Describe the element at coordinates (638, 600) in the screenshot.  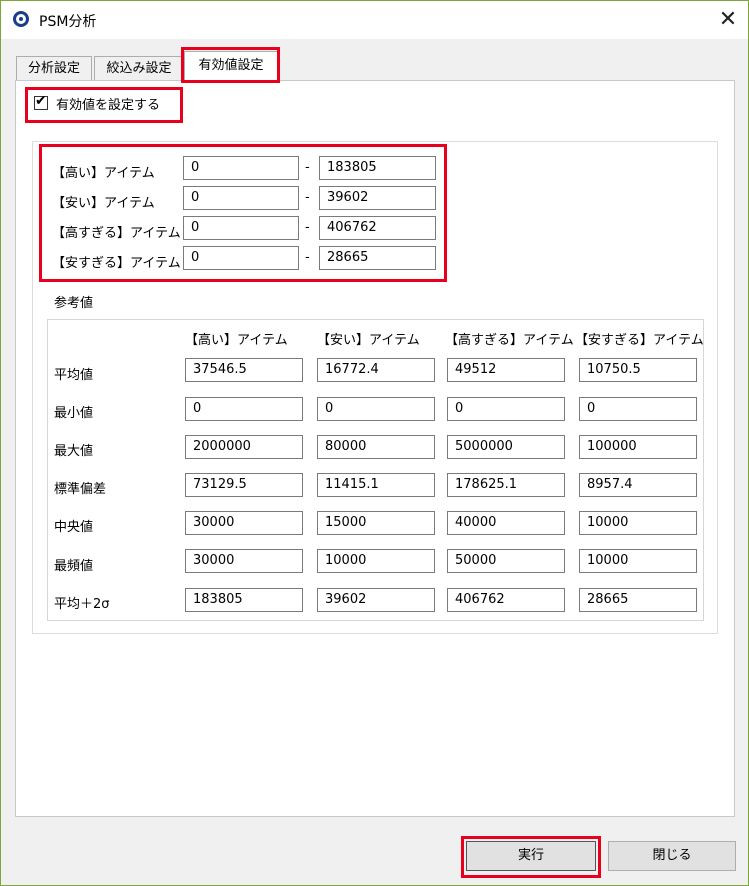
I see `reference-cell: 28665` at that location.